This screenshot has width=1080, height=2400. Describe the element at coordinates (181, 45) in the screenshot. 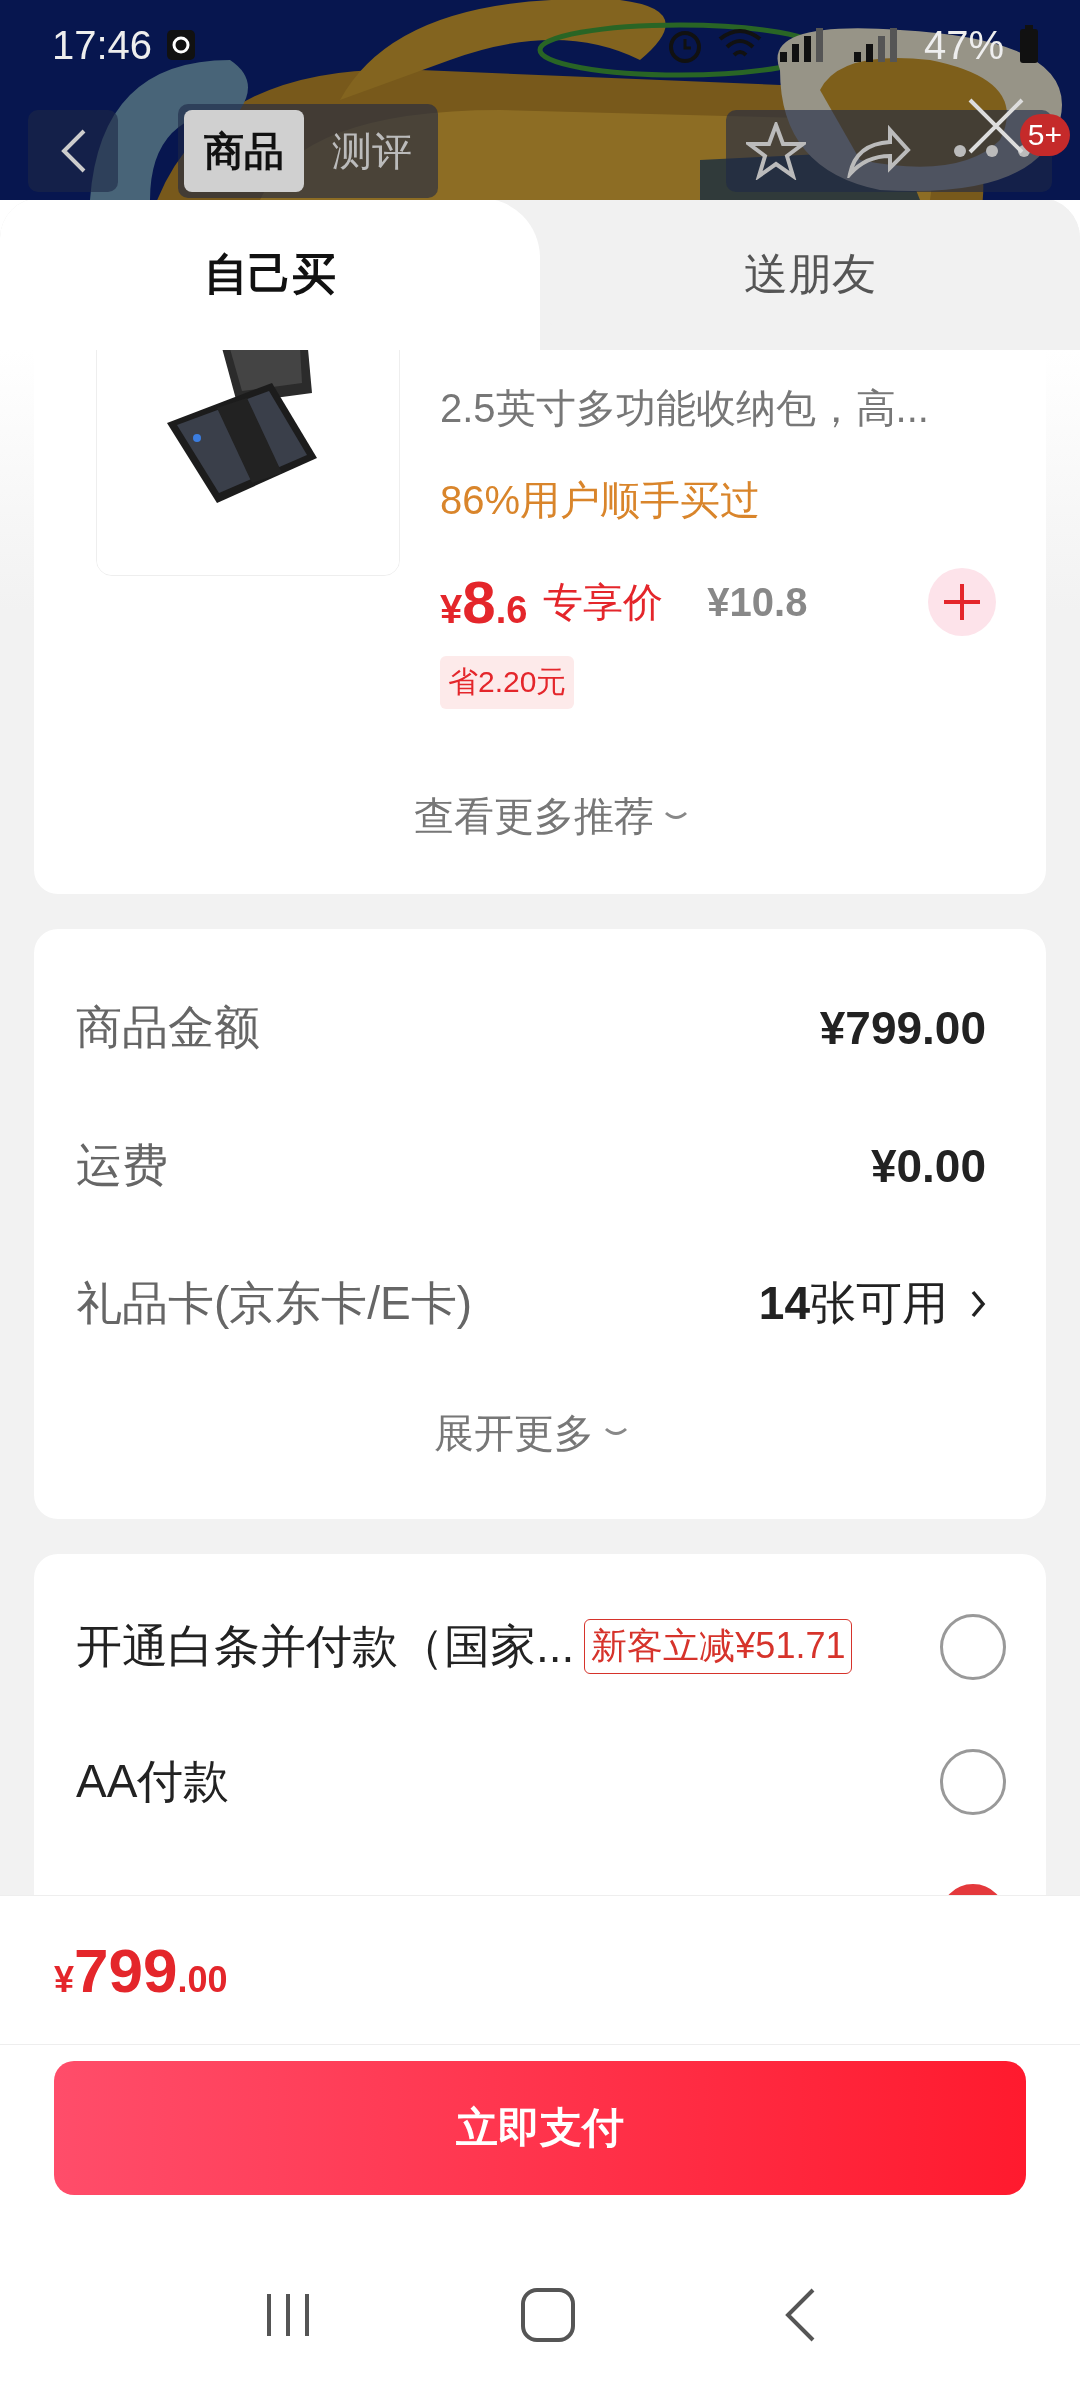

I see `calendar-icon` at that location.